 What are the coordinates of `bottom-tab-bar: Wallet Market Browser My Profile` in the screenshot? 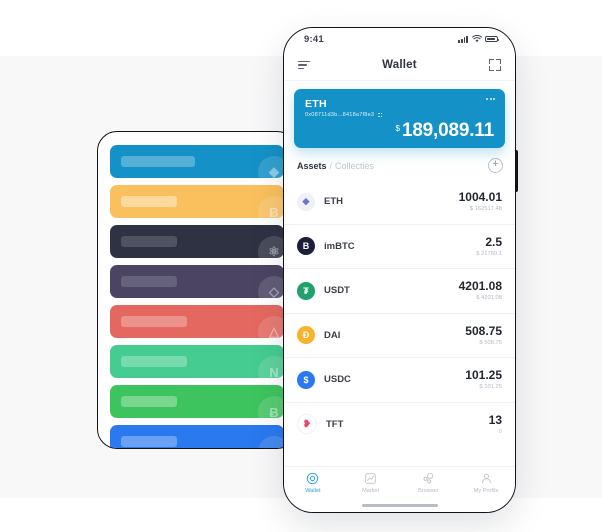 It's located at (399, 489).